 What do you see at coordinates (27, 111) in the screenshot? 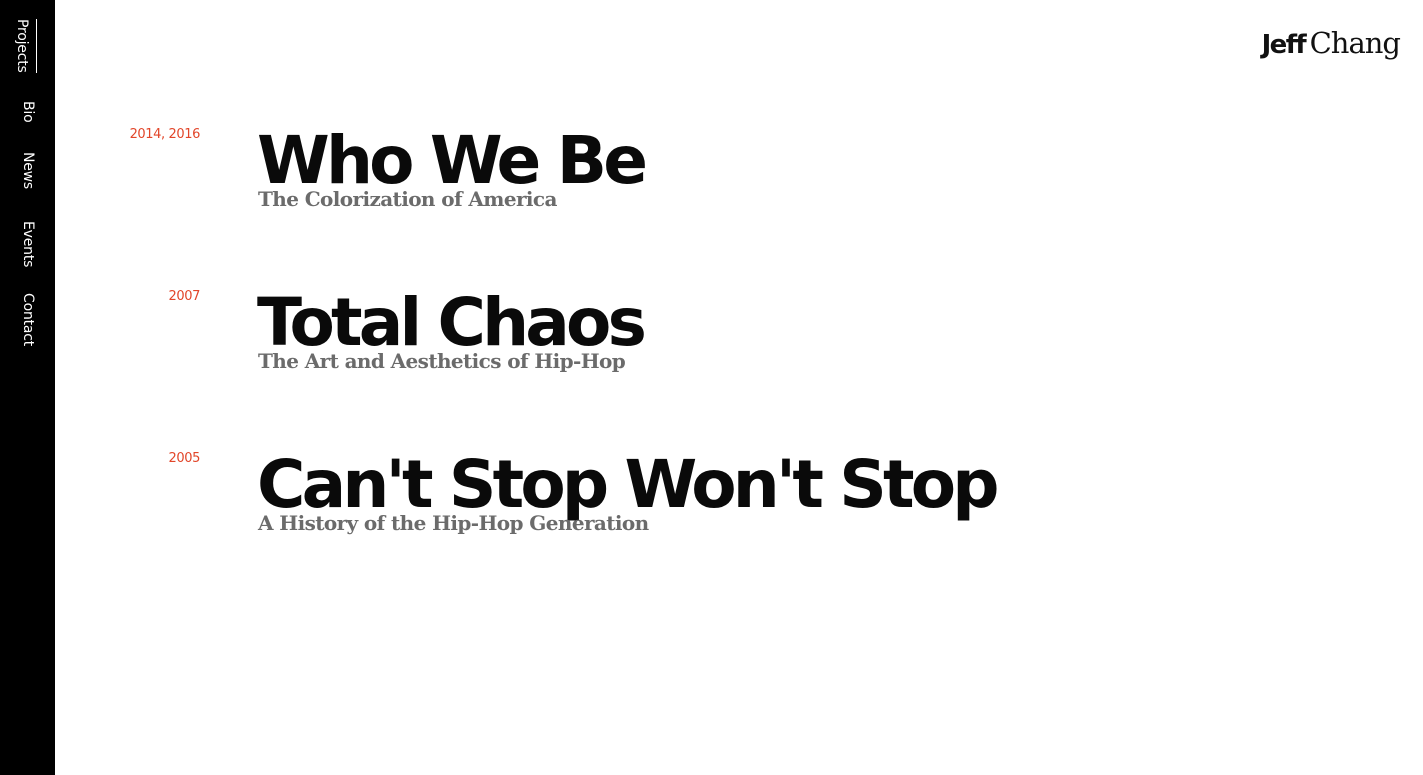
I see `nav-item-bio: Bio` at bounding box center [27, 111].